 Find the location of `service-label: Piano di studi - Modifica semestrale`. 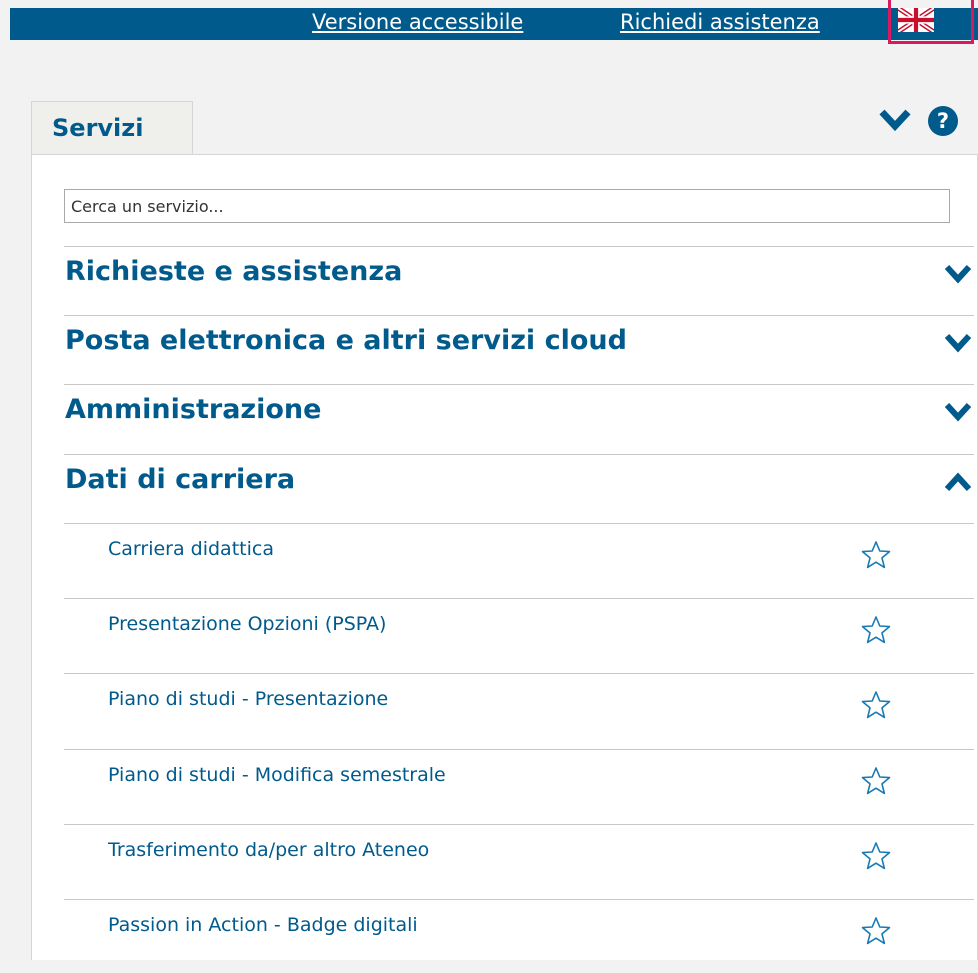

service-label: Piano di studi - Modifica semestrale is located at coordinates (277, 775).